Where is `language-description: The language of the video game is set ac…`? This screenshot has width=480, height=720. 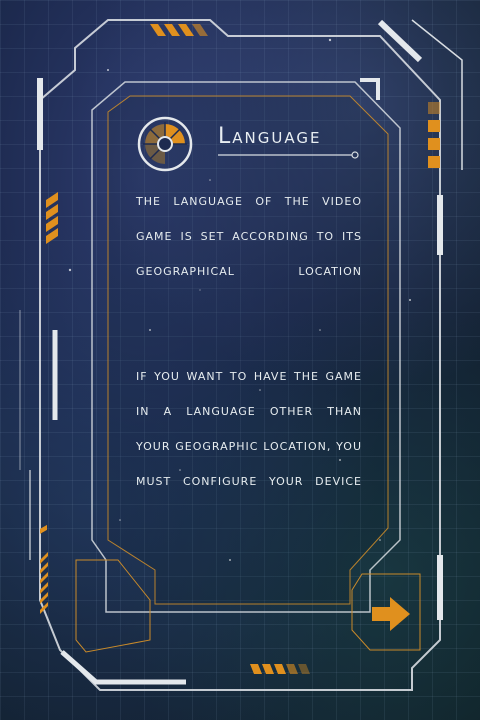
language-description: The language of the video game is set ac… is located at coordinates (249, 236).